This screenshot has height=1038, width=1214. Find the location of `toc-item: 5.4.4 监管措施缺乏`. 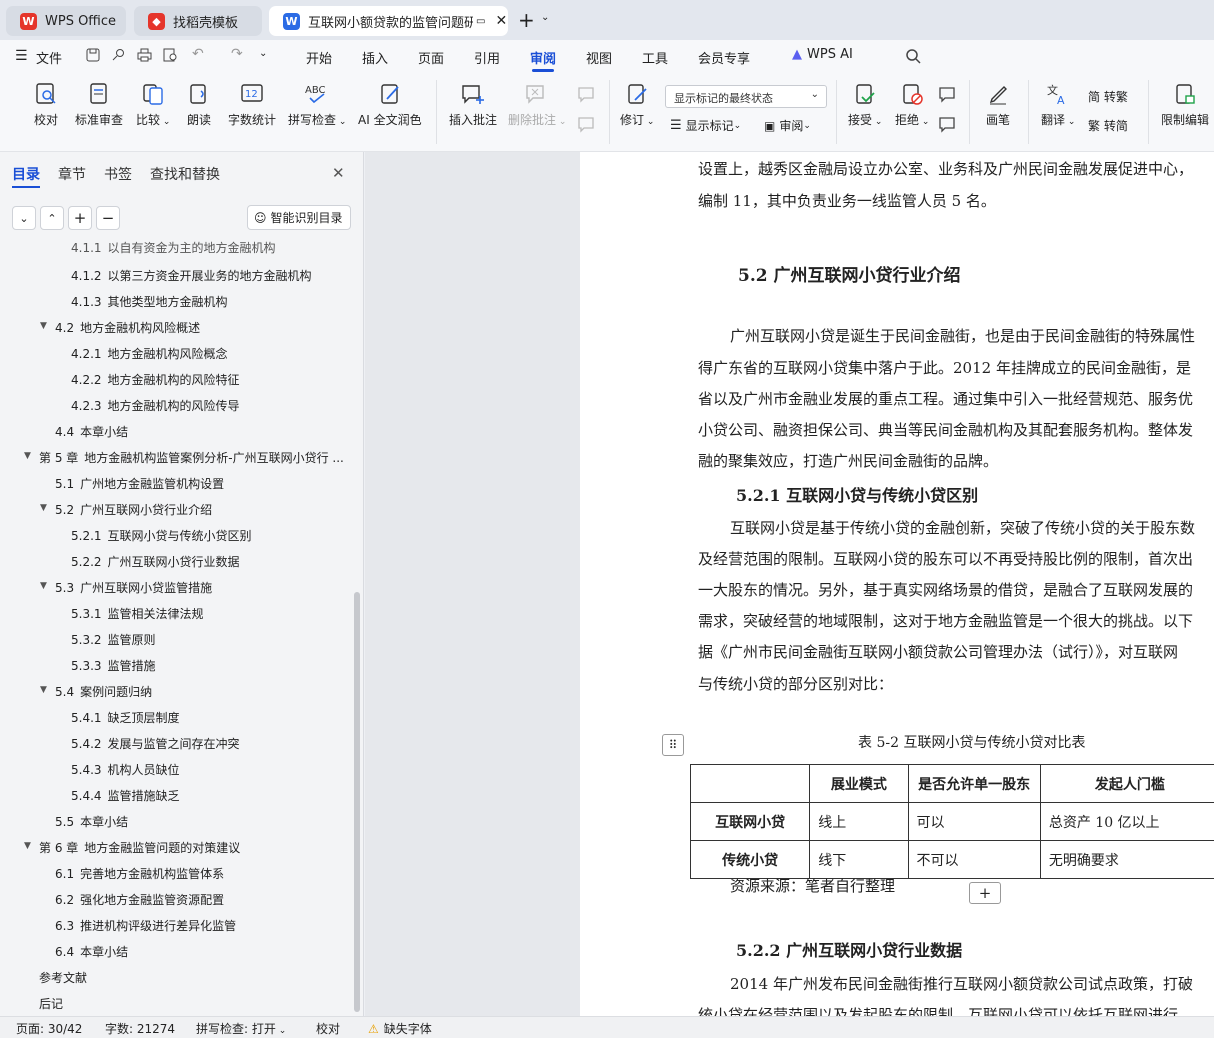

toc-item: 5.4.4 监管措施缺乏 is located at coordinates (125, 795).